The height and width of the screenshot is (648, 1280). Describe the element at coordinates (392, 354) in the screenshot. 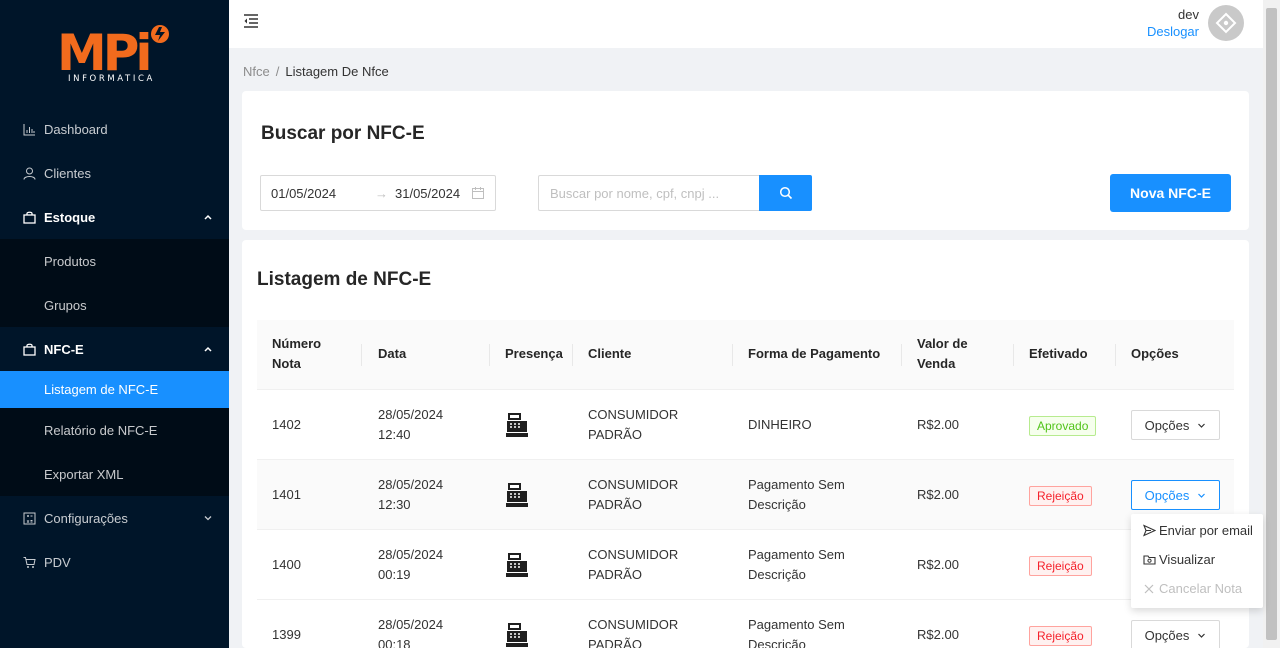

I see `col-data: Data` at that location.